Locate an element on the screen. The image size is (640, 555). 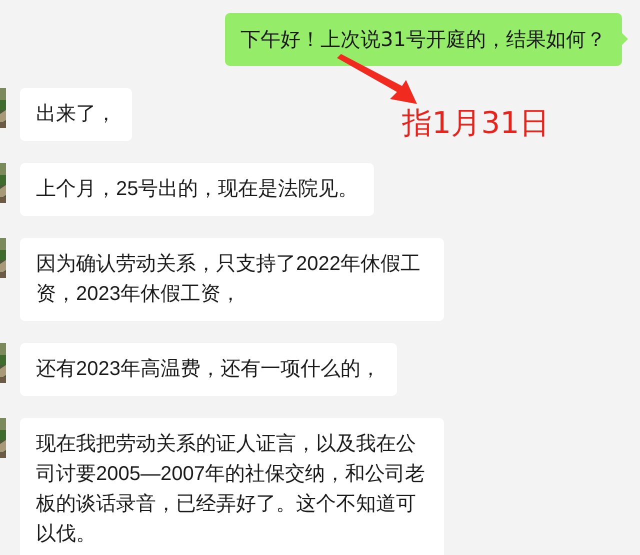
message-bubble: 出来了， is located at coordinates (76, 114).